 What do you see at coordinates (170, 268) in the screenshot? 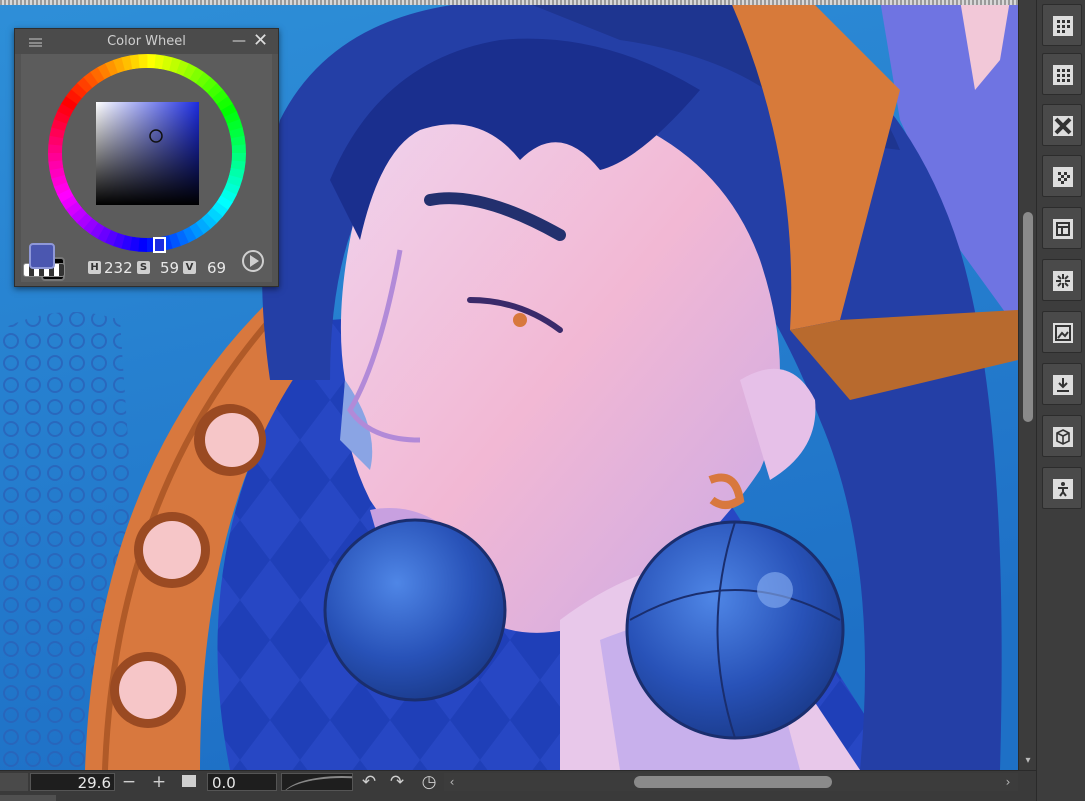
I see `saturation-value: 59` at bounding box center [170, 268].